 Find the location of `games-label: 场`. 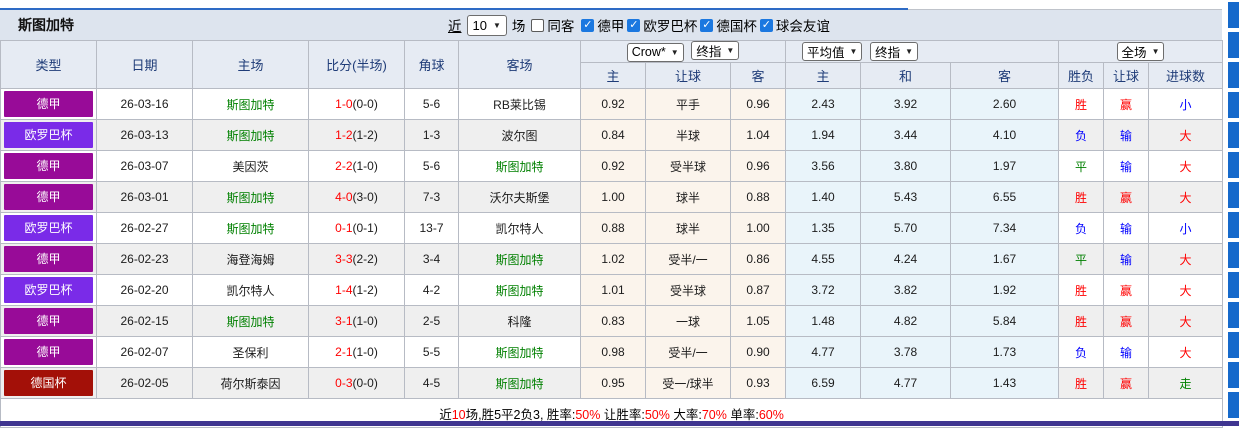

games-label: 场 is located at coordinates (518, 26).